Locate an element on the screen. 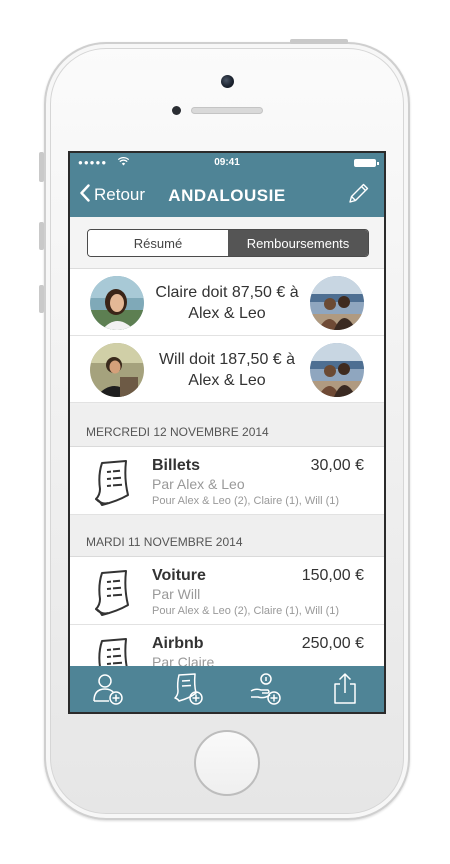  navigation-header: ●●●●● 09:41 Retour ANDALOUSIE is located at coordinates (227, 185).